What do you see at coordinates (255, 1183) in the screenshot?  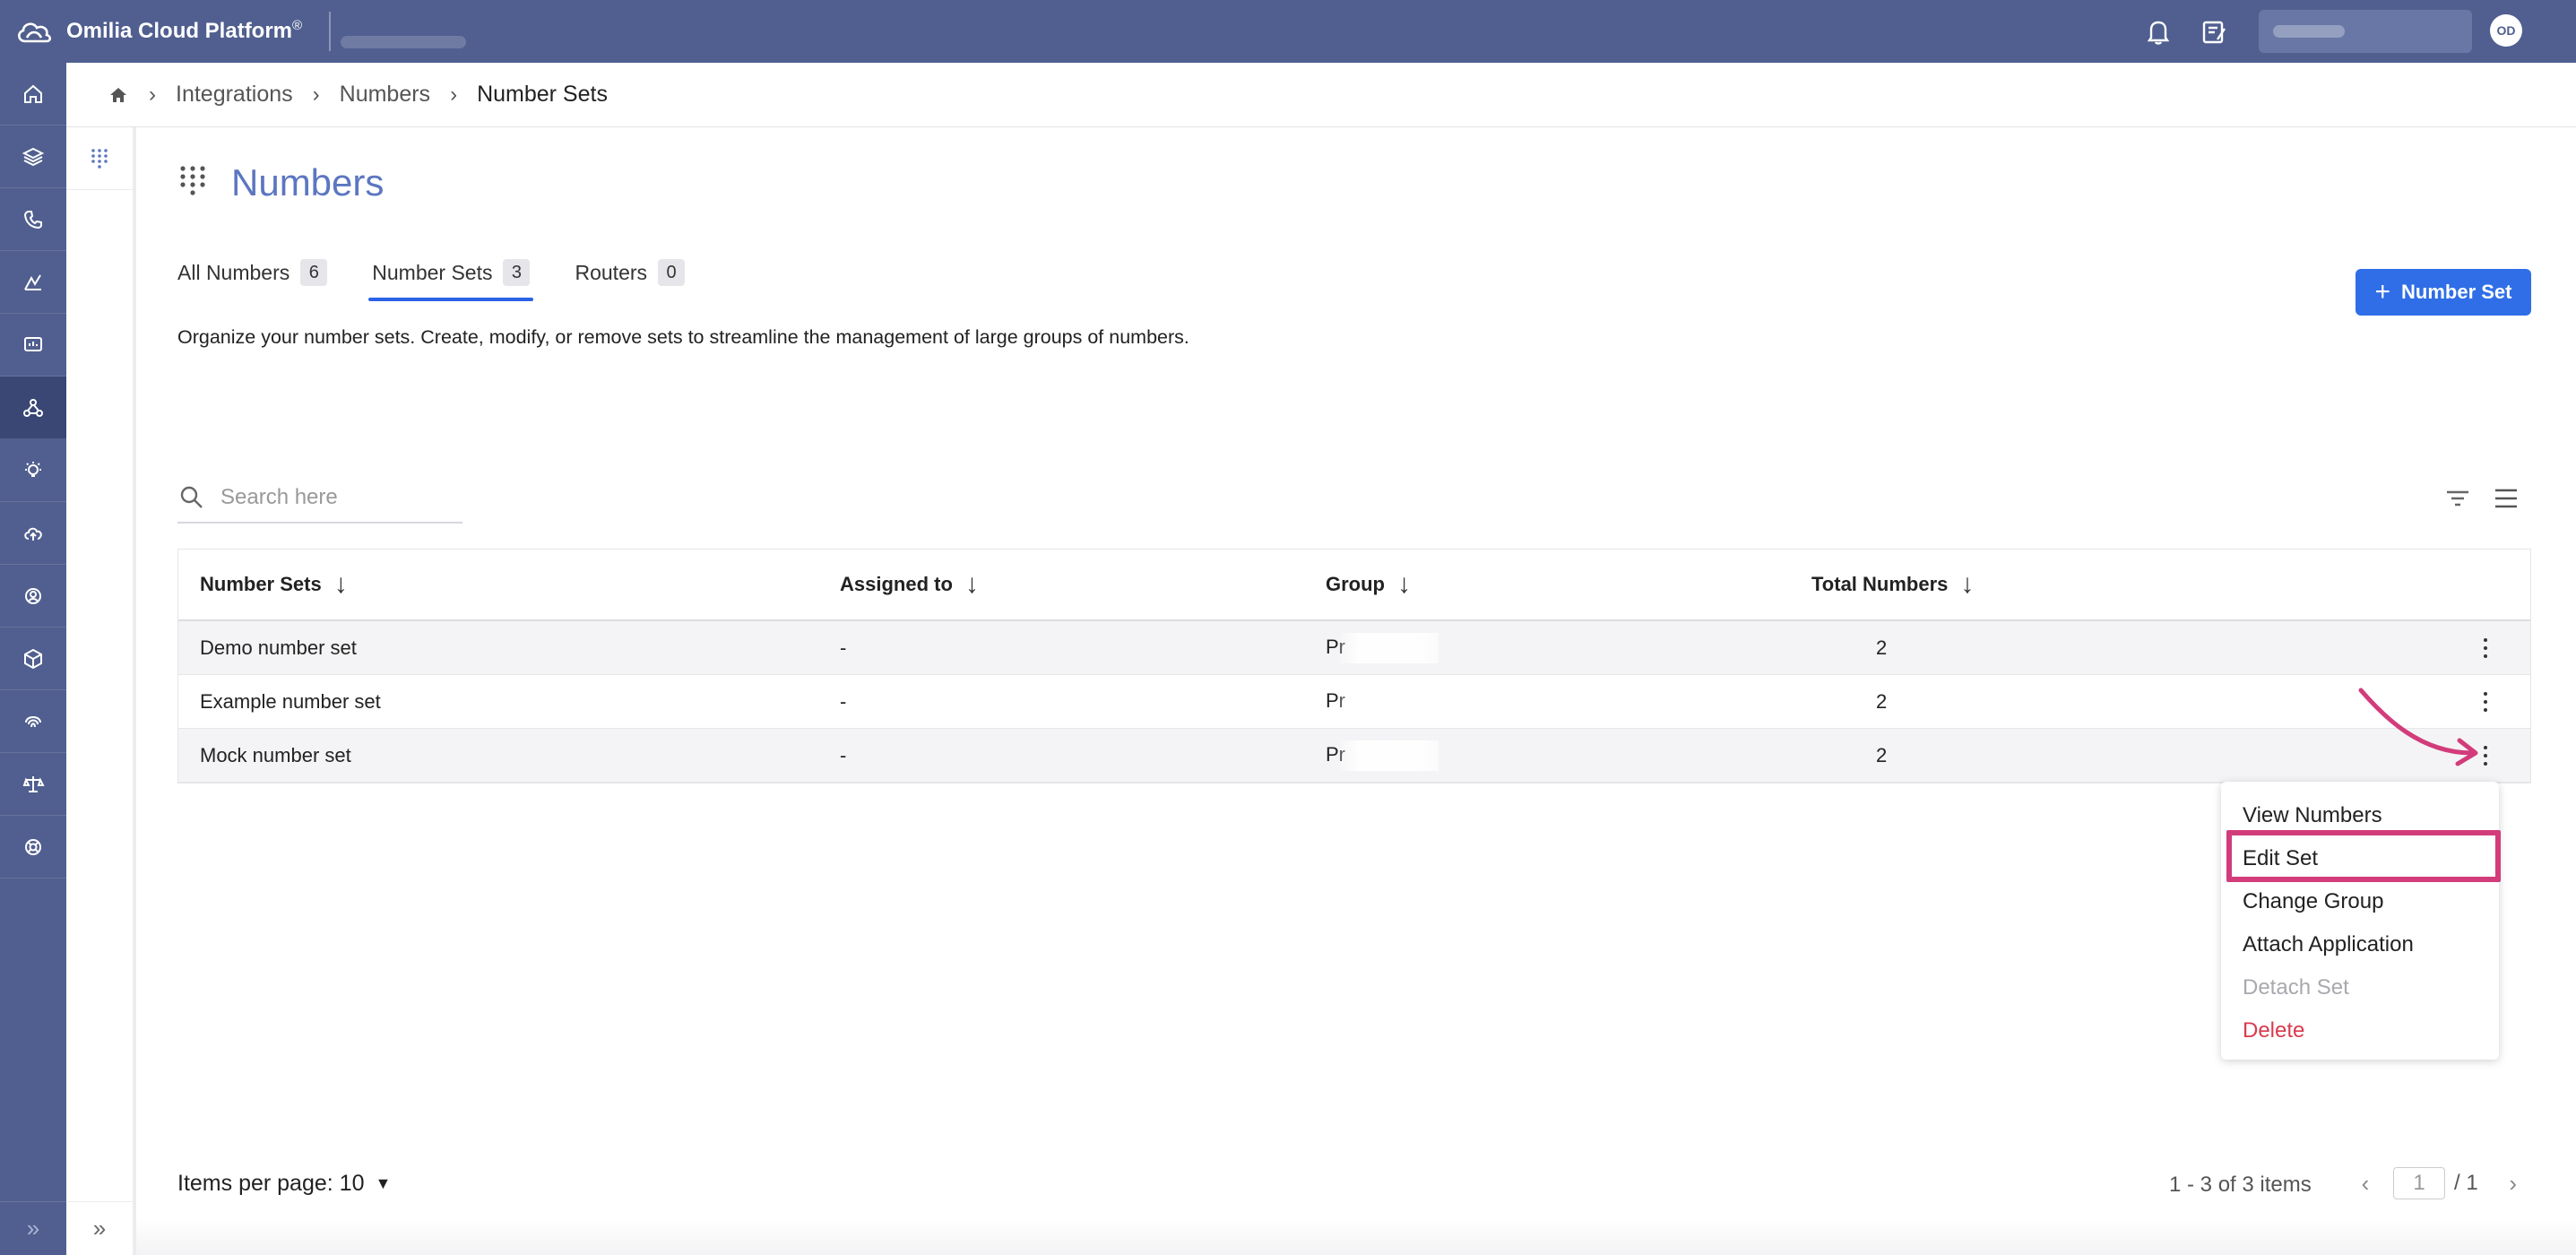 I see `items-per-page-label: Items per page:` at bounding box center [255, 1183].